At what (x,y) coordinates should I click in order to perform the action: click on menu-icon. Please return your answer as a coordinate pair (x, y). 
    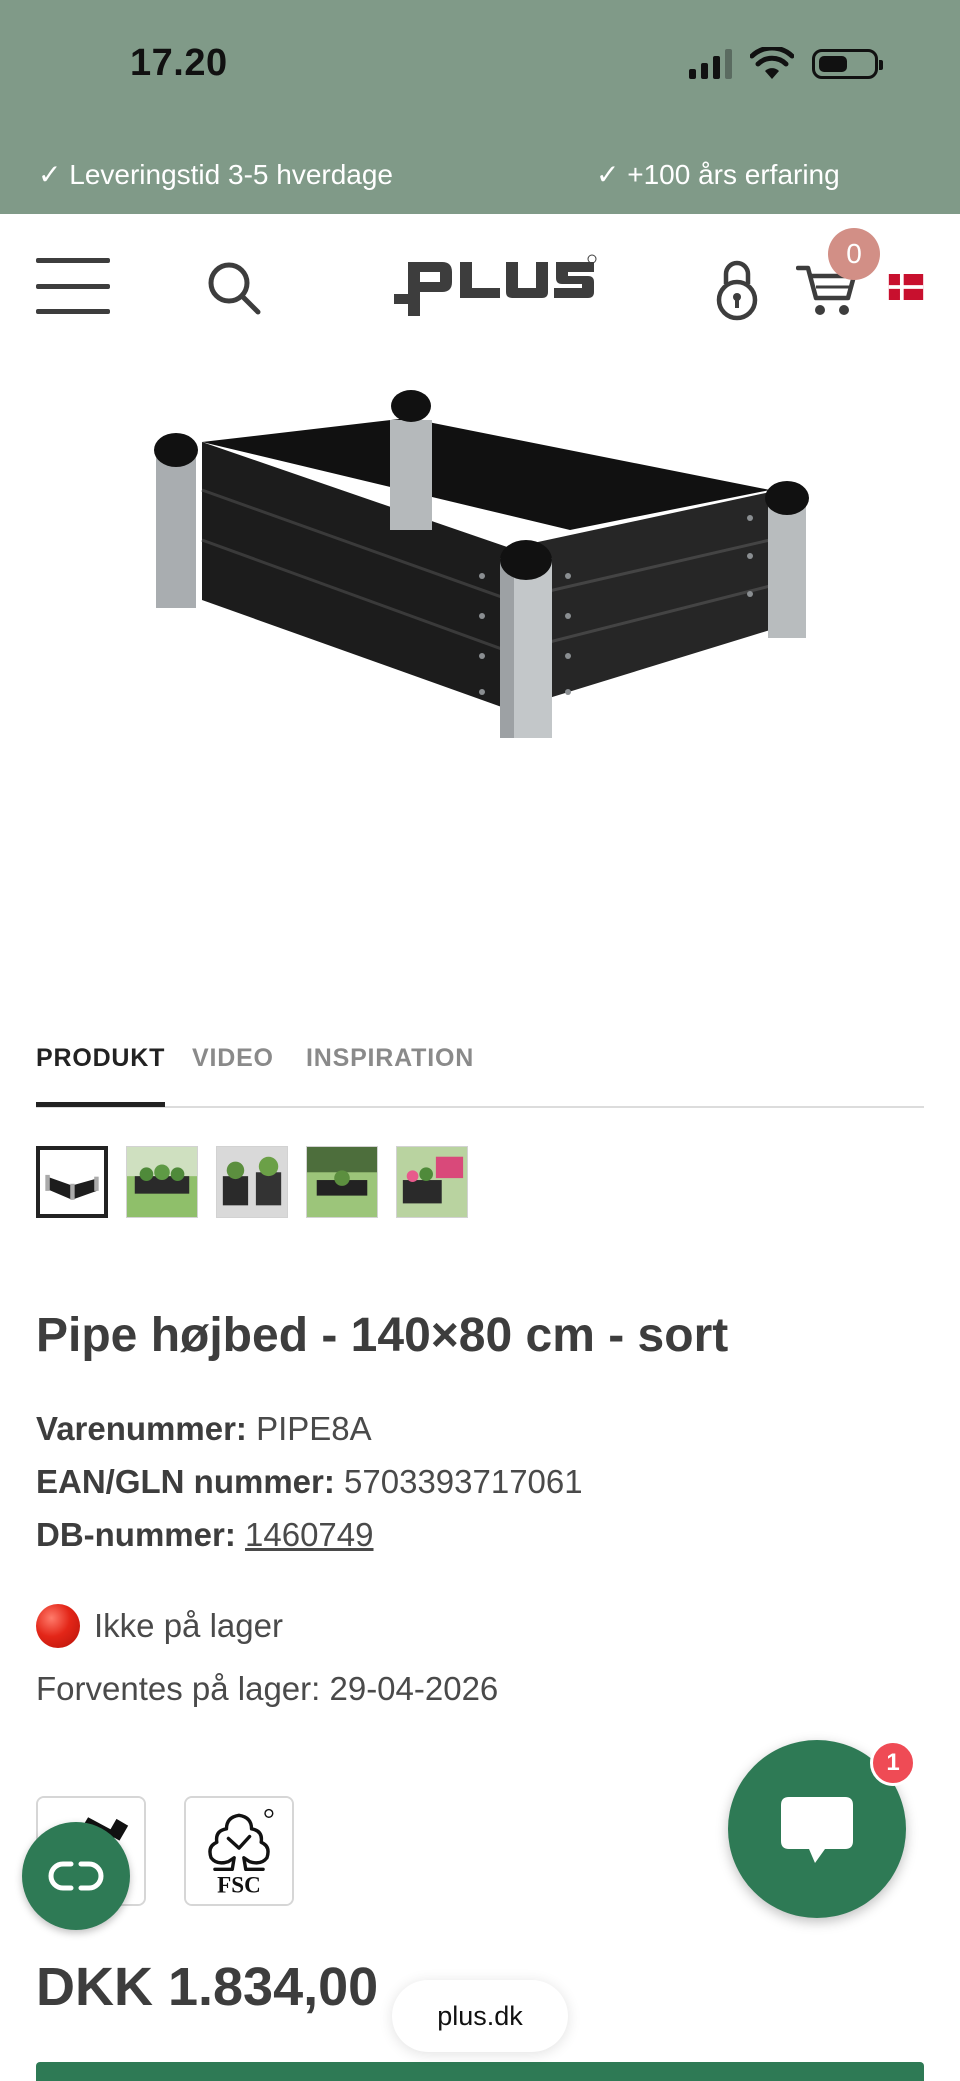
    Looking at the image, I should click on (73, 286).